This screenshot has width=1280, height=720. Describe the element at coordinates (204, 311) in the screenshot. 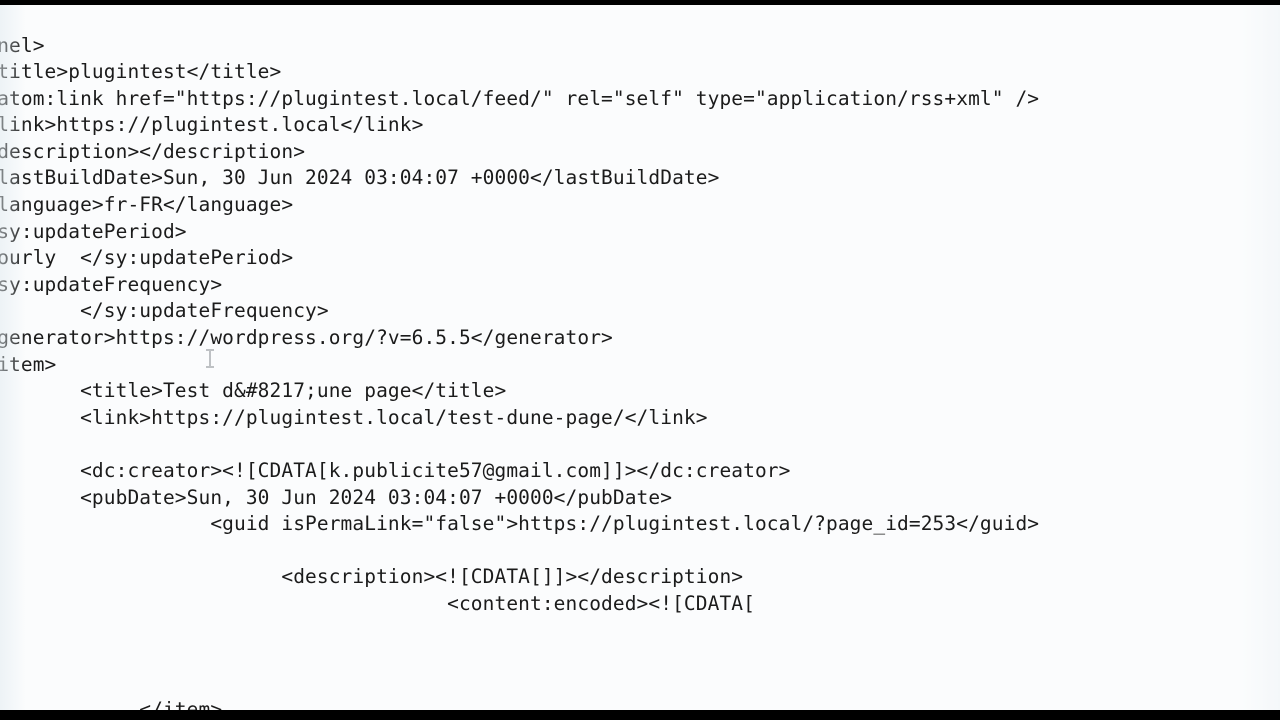

I see `source-line: 1 </sy:updateFrequency>` at that location.